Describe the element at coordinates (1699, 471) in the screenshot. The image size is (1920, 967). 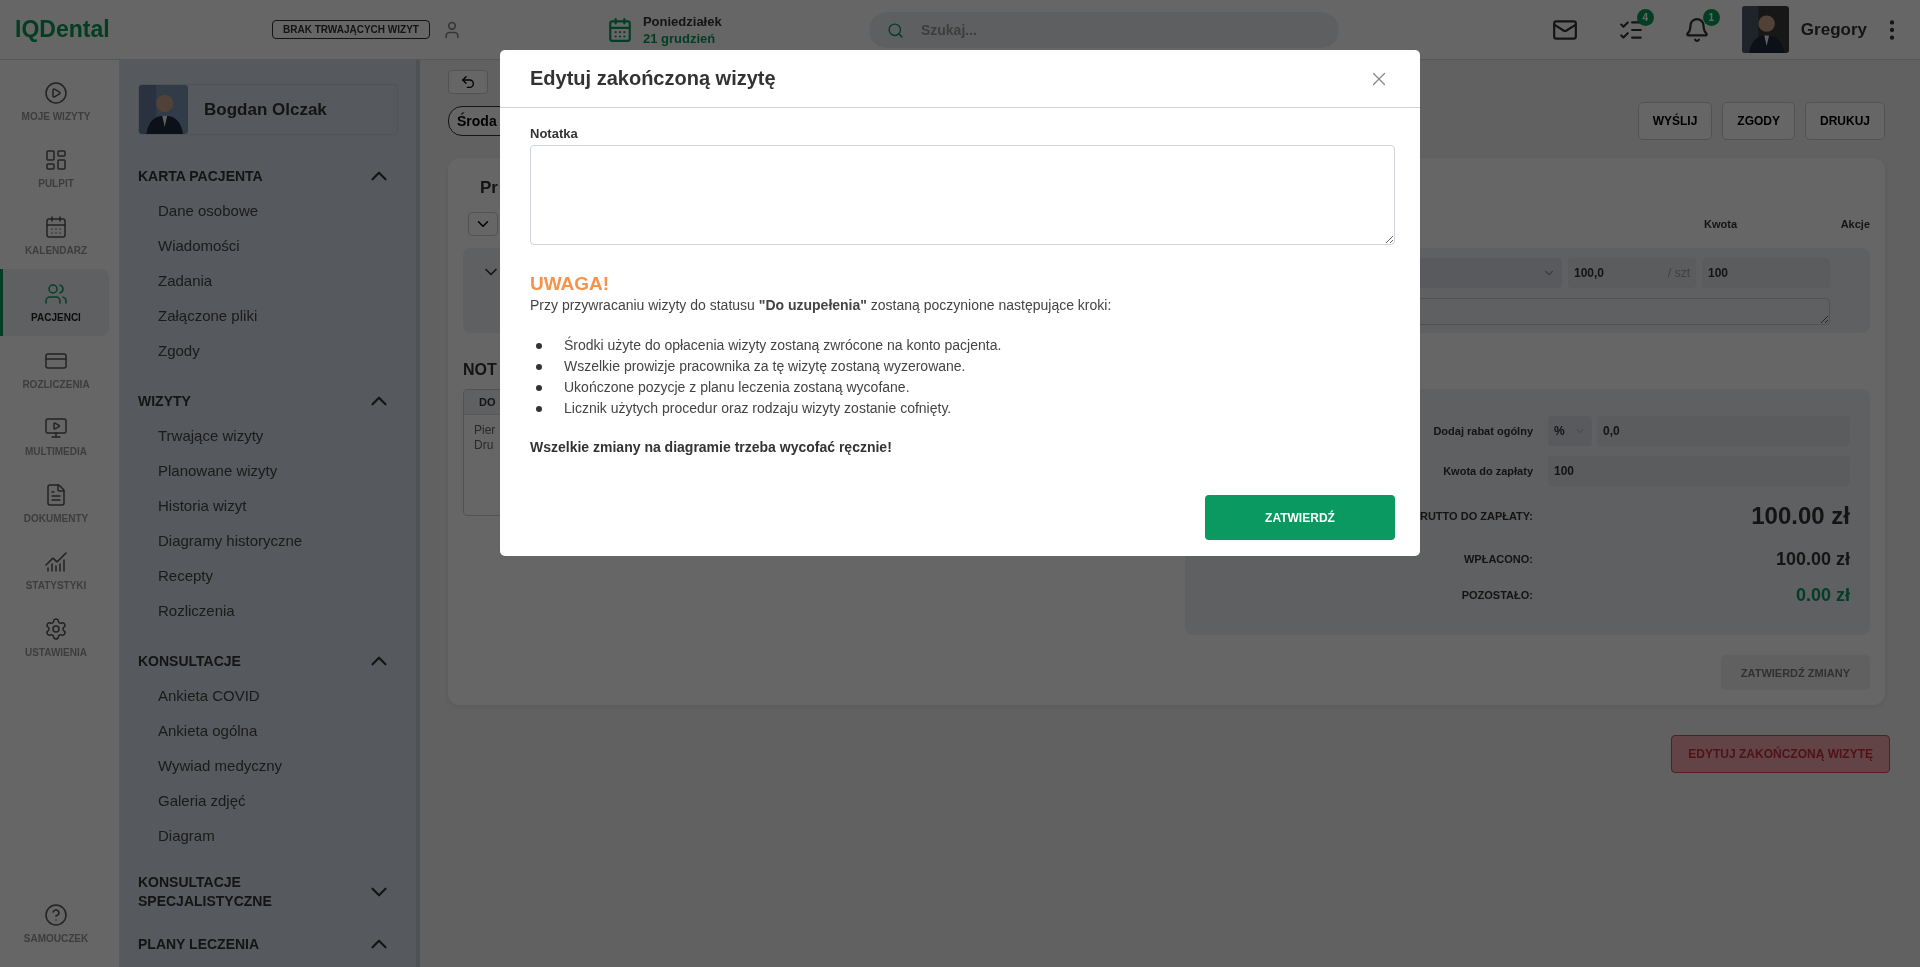
I see `amount-due-input: 100` at that location.